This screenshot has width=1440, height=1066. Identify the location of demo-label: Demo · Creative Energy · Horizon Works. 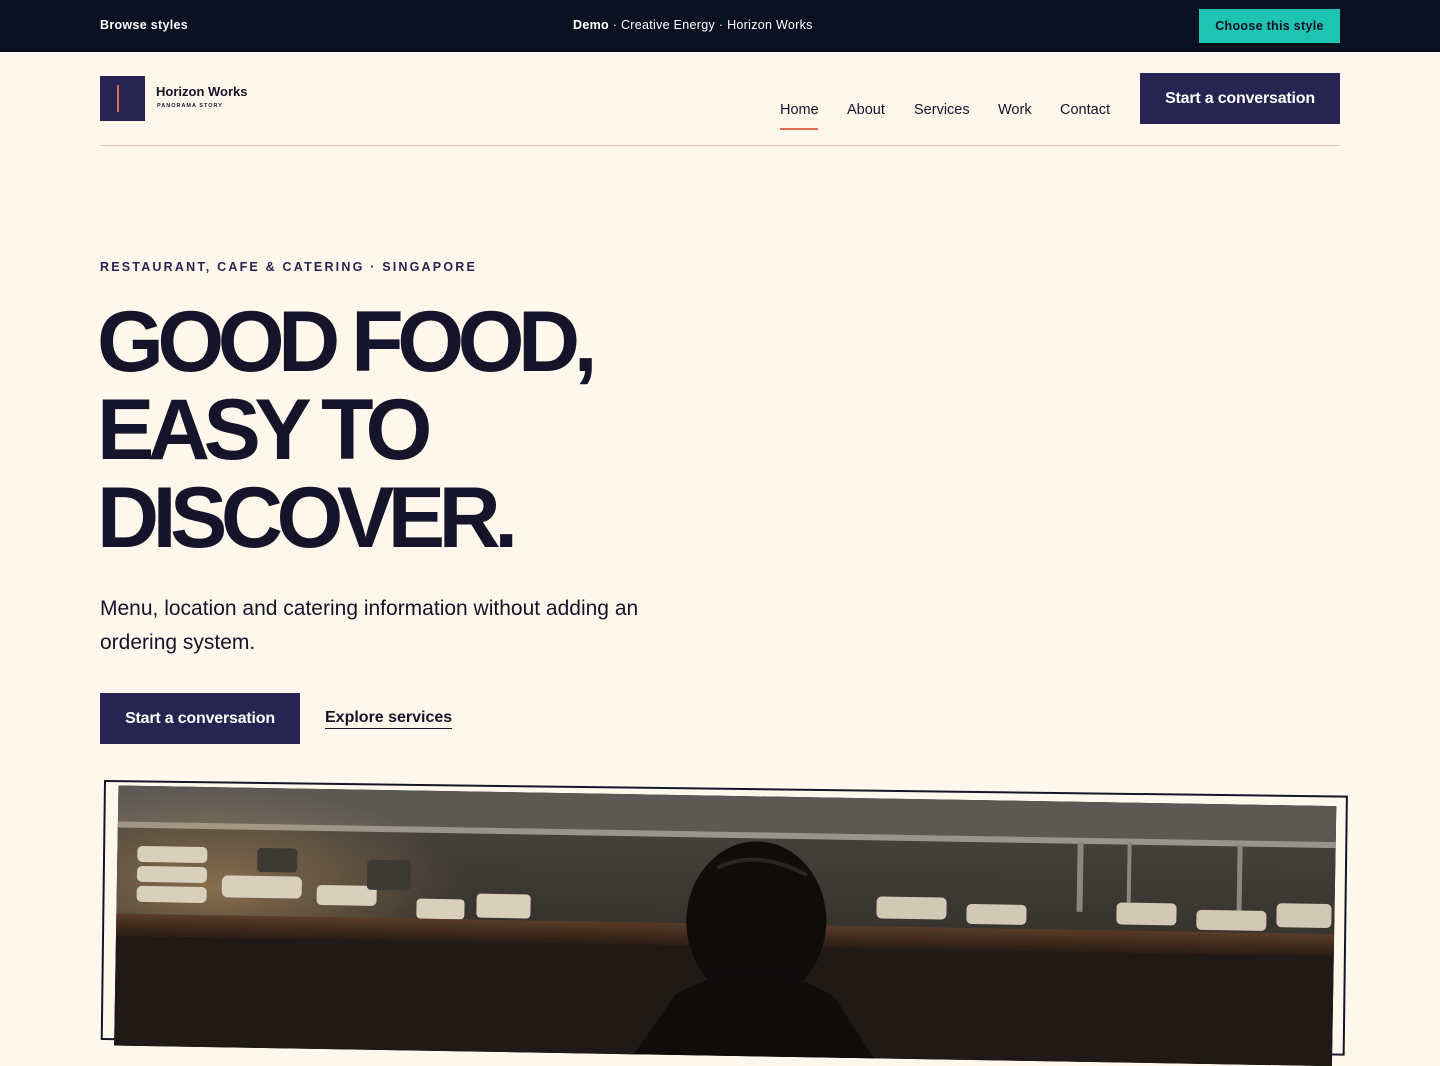
(723, 25).